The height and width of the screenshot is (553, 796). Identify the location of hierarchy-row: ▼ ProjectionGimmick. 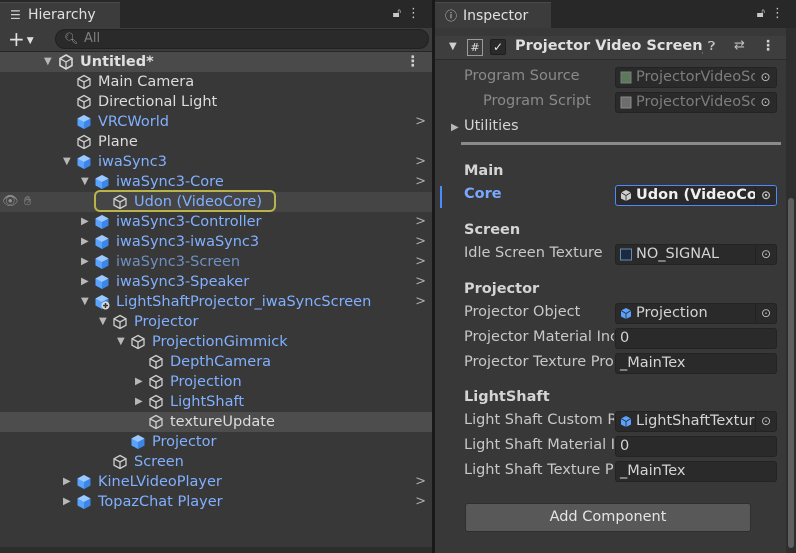
(216, 342).